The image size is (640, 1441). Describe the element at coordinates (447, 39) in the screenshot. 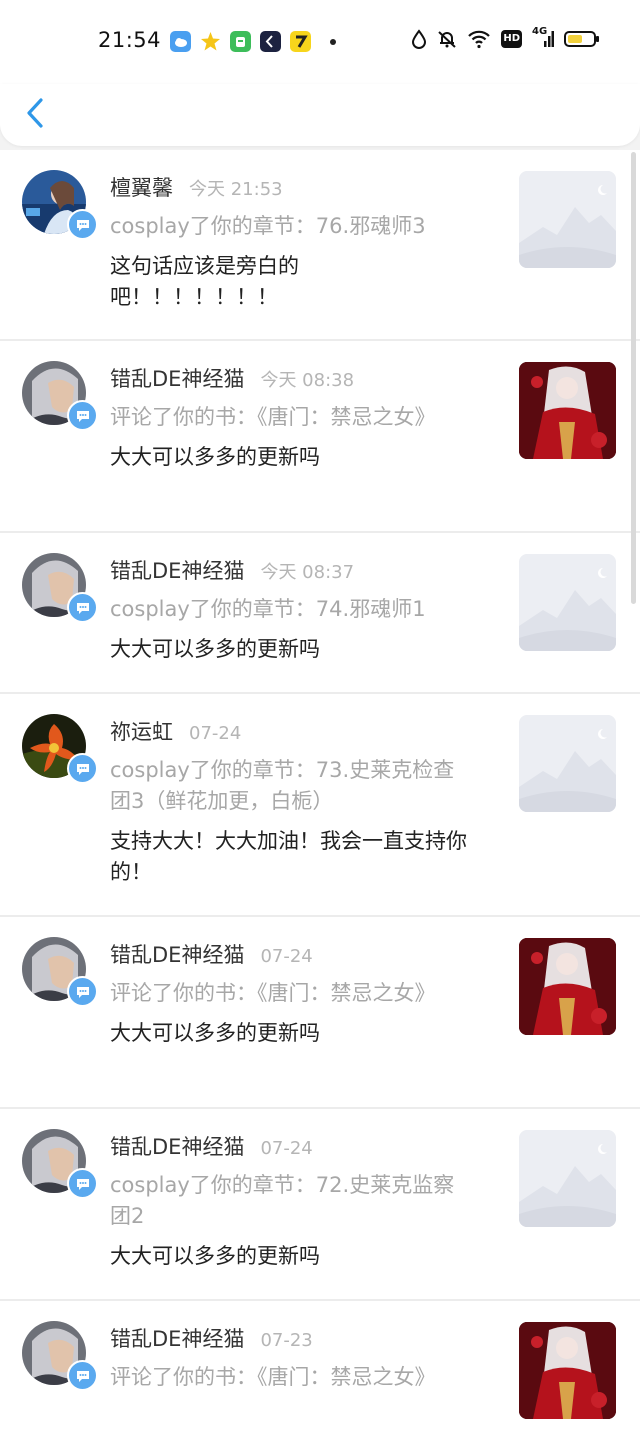

I see `mute-bell-icon` at that location.